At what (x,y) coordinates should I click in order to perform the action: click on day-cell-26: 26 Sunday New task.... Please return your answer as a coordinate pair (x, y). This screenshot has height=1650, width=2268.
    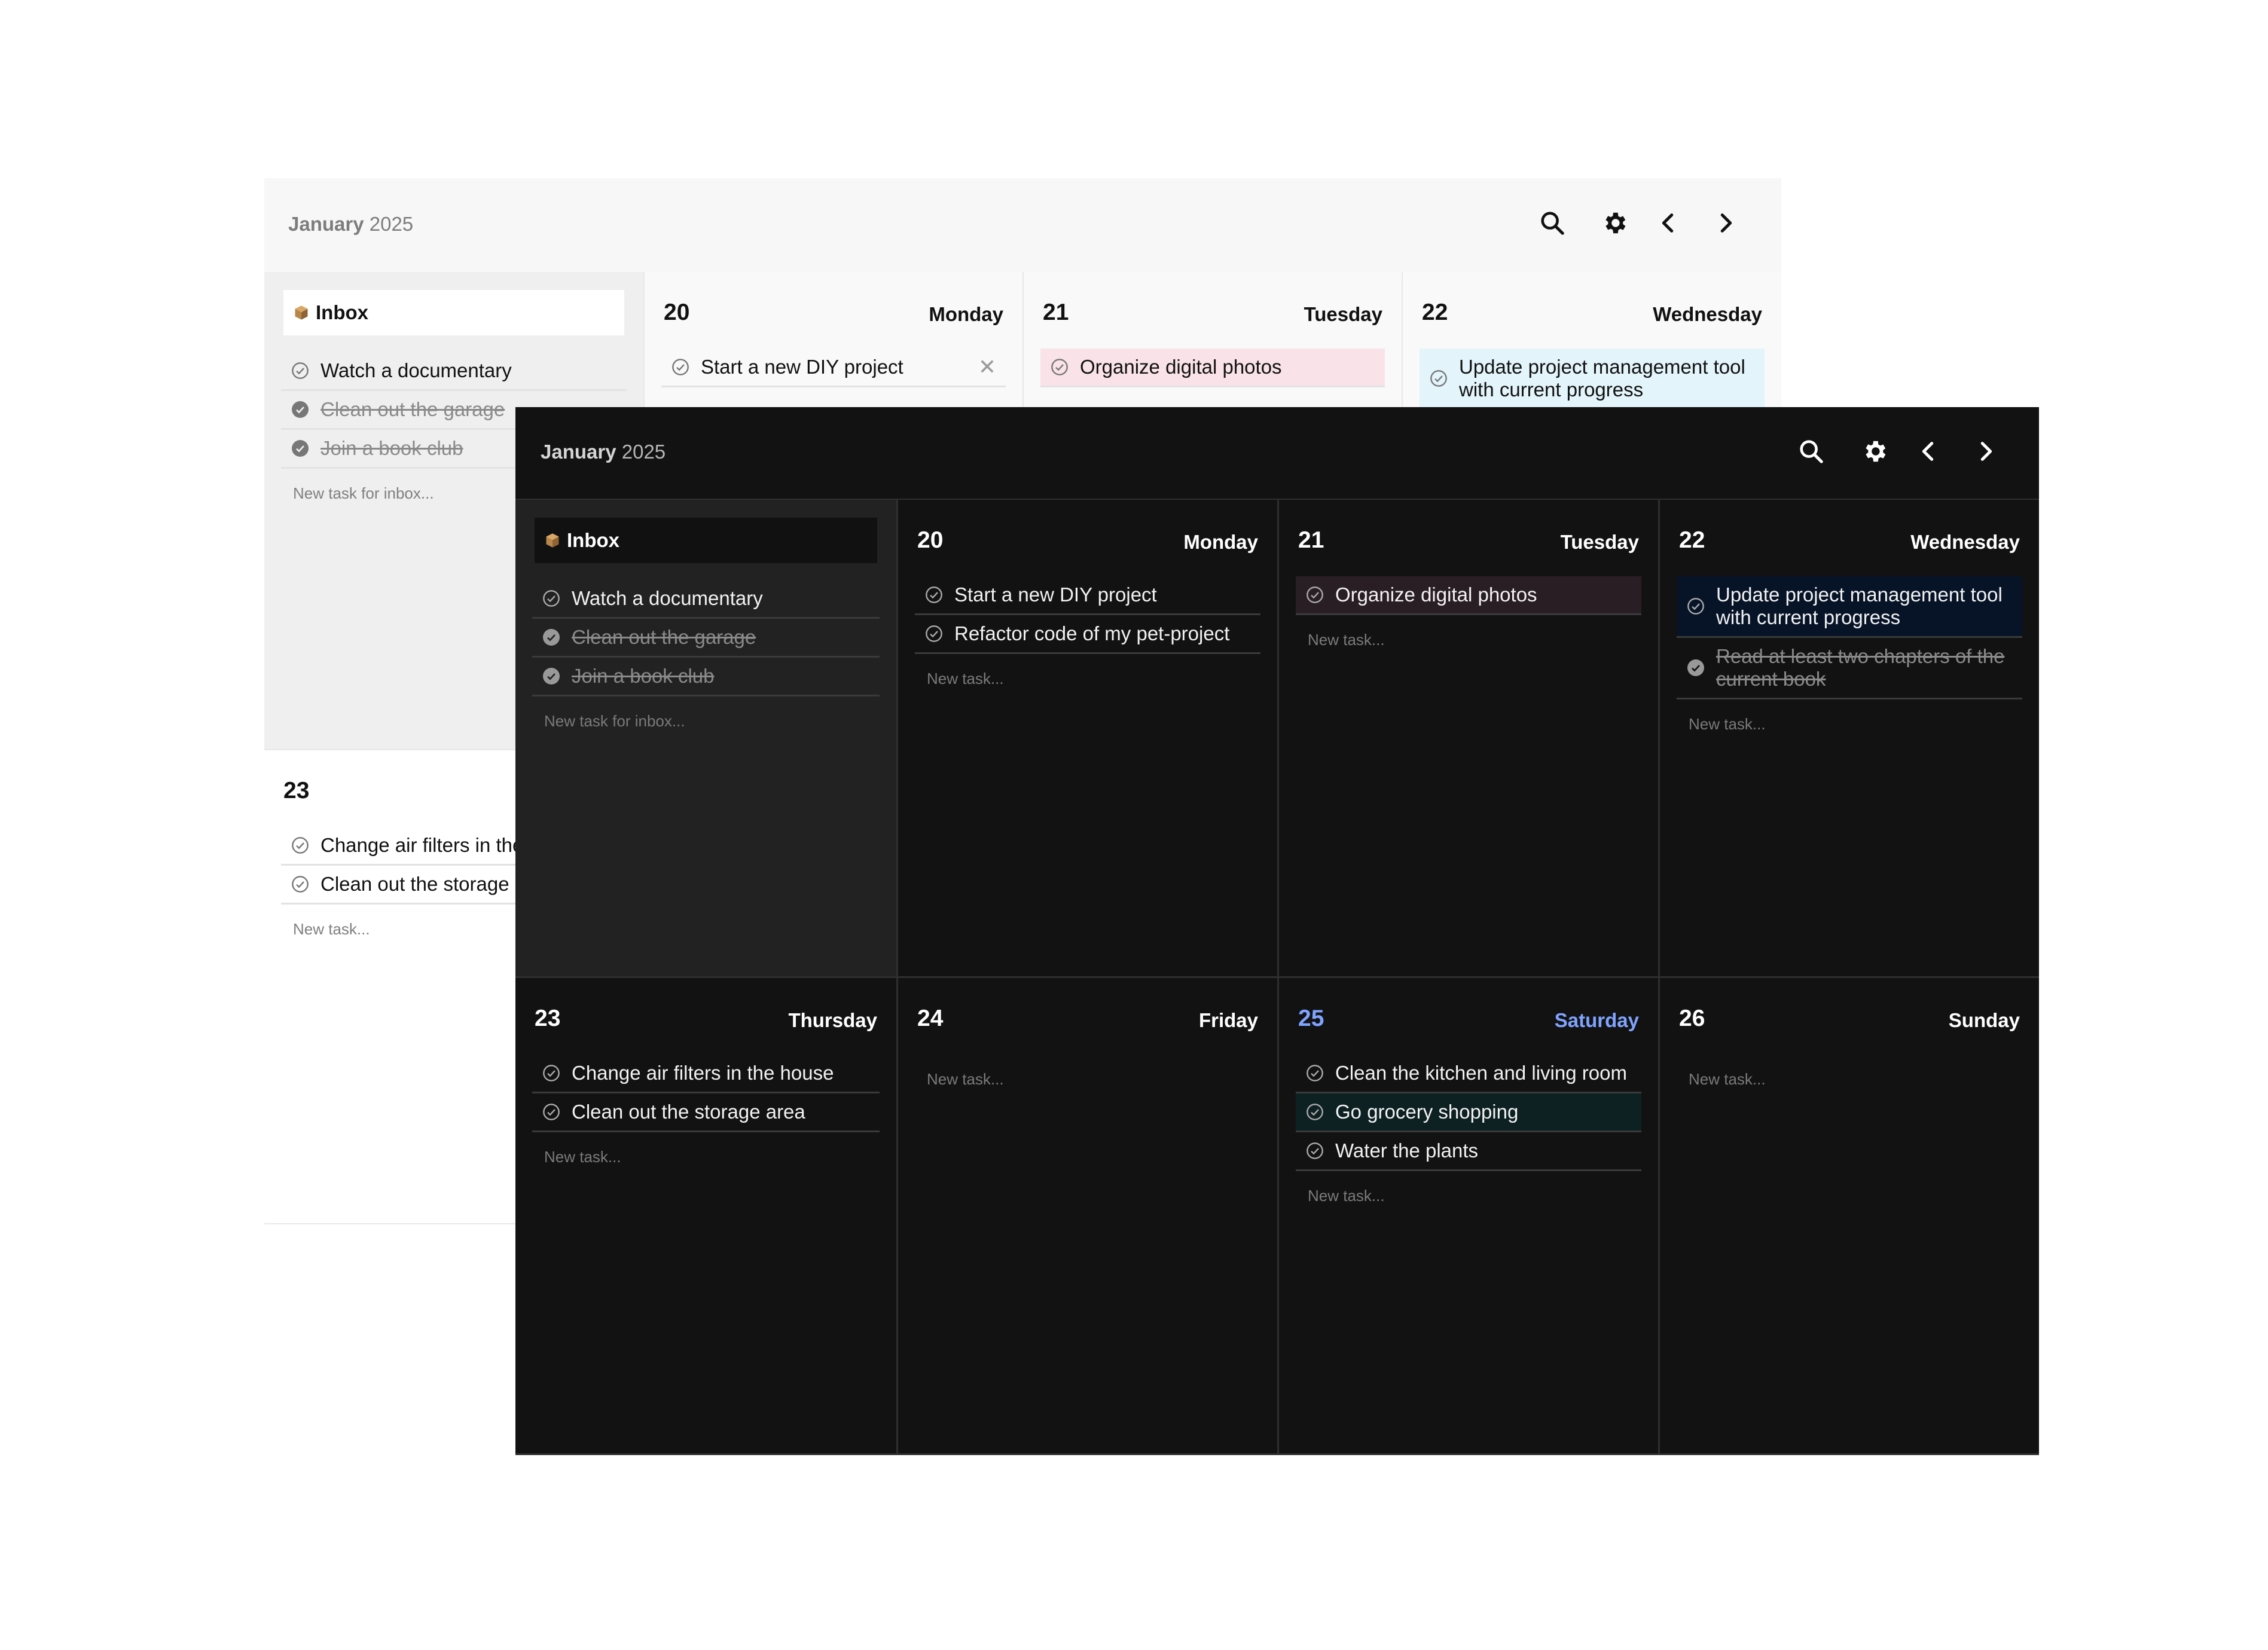
    Looking at the image, I should click on (1848, 1216).